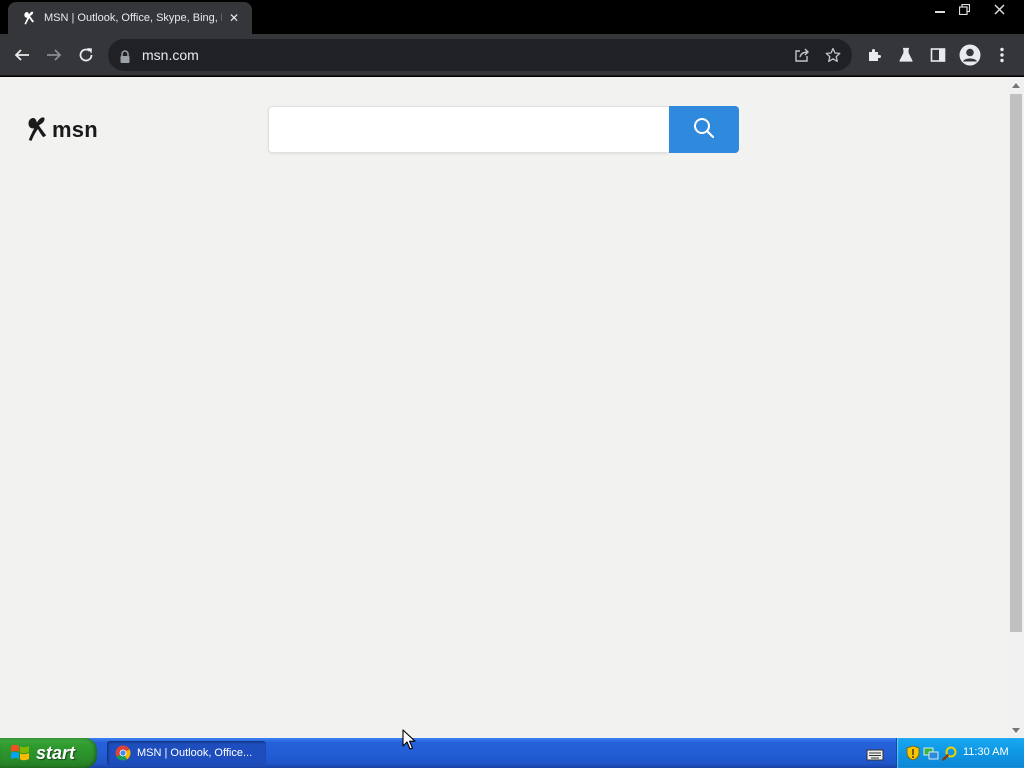 The height and width of the screenshot is (768, 1024). Describe the element at coordinates (875, 753) in the screenshot. I see `keyboard-language-icon` at that location.